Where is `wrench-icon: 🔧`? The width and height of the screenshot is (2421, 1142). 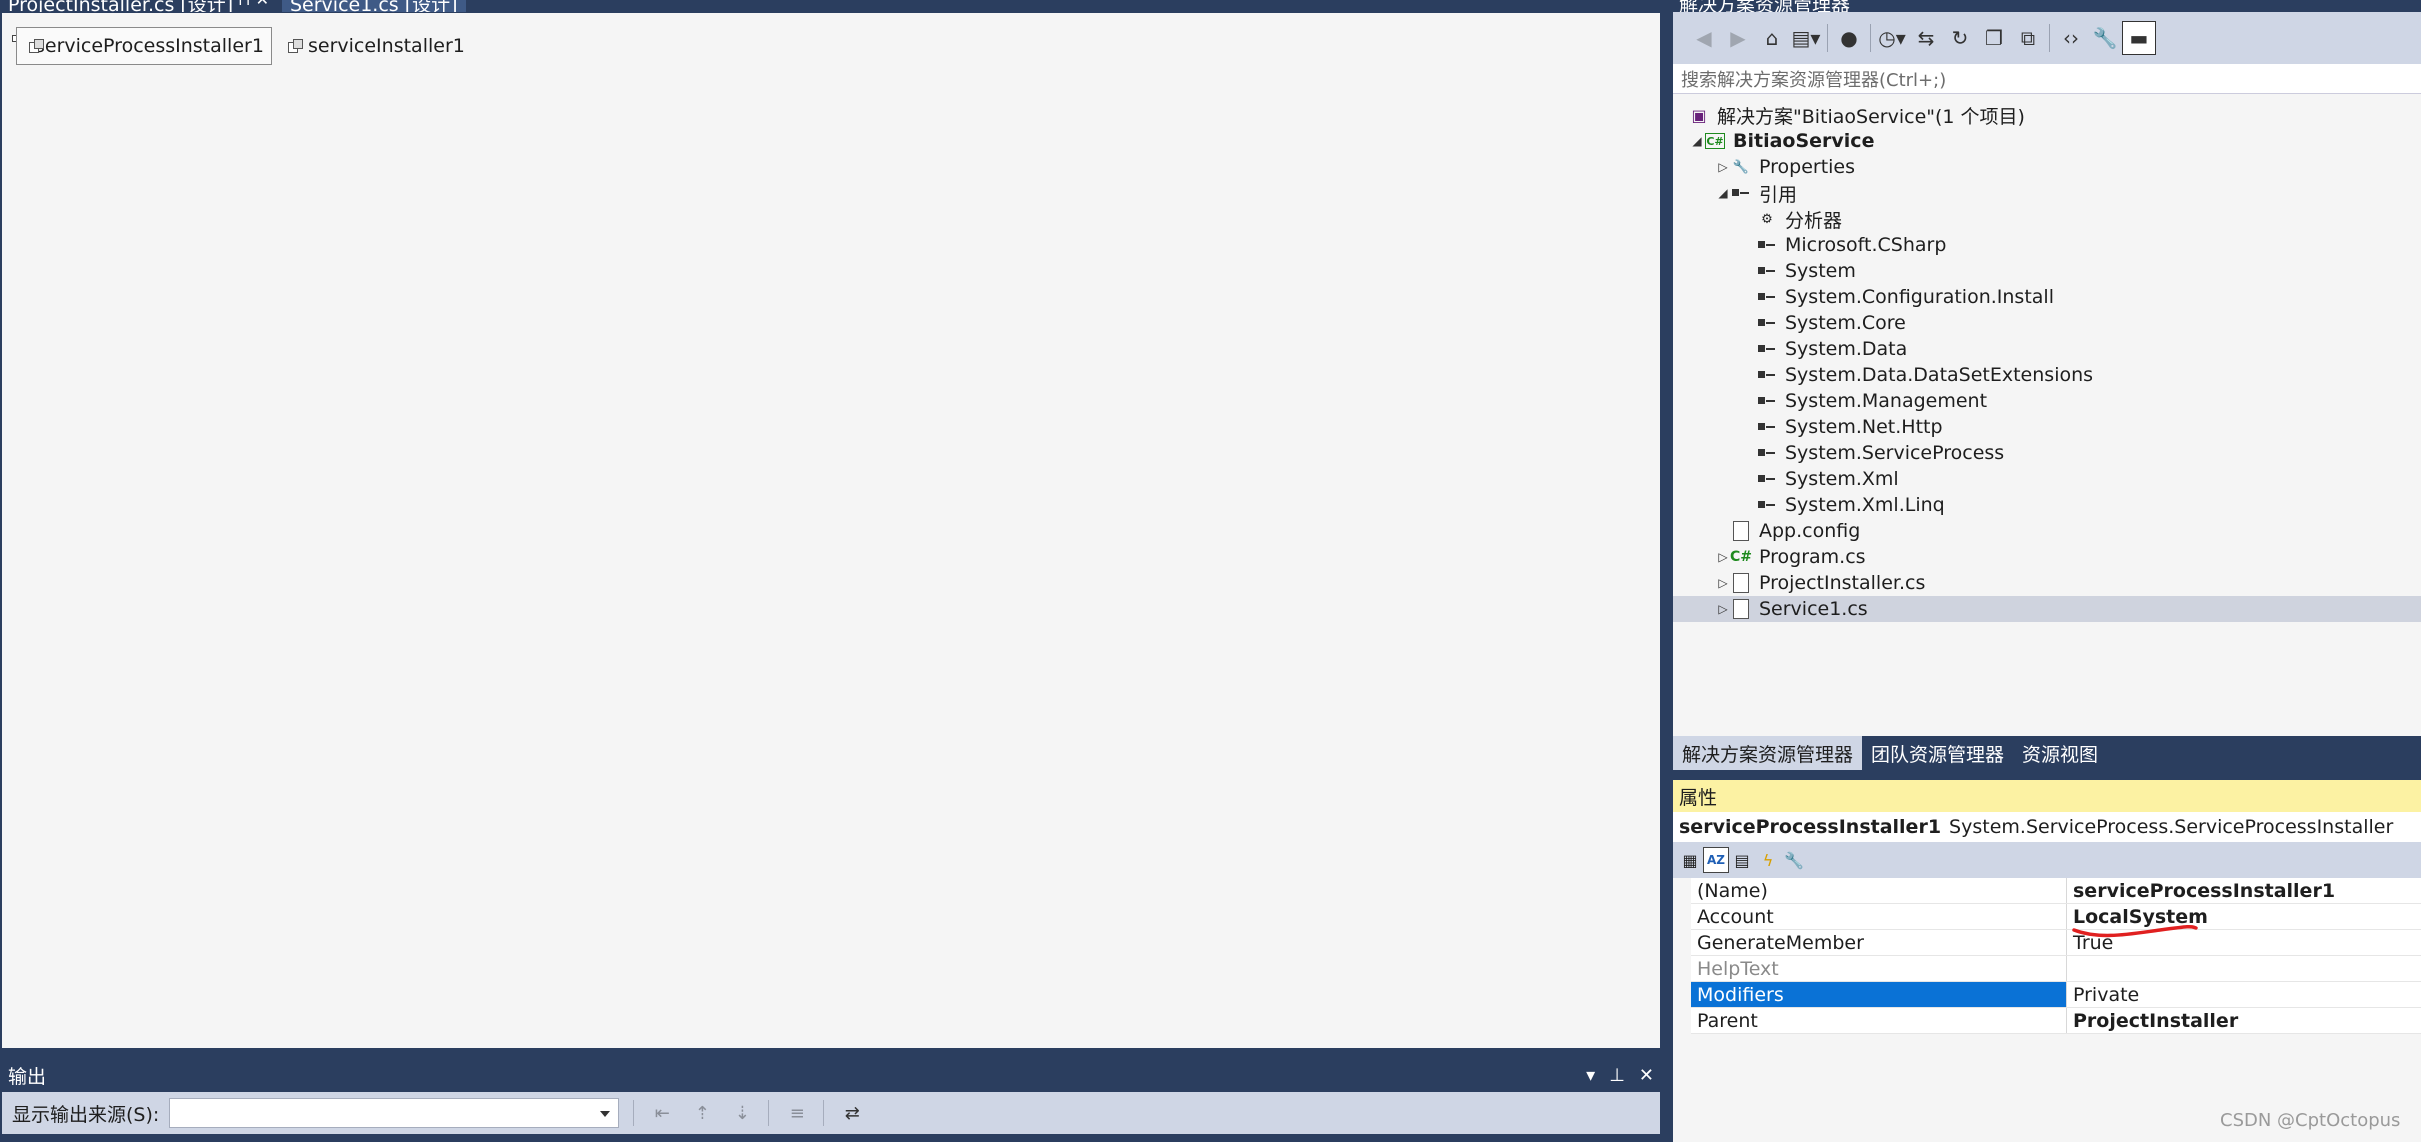
wrench-icon: 🔧 is located at coordinates (1741, 167).